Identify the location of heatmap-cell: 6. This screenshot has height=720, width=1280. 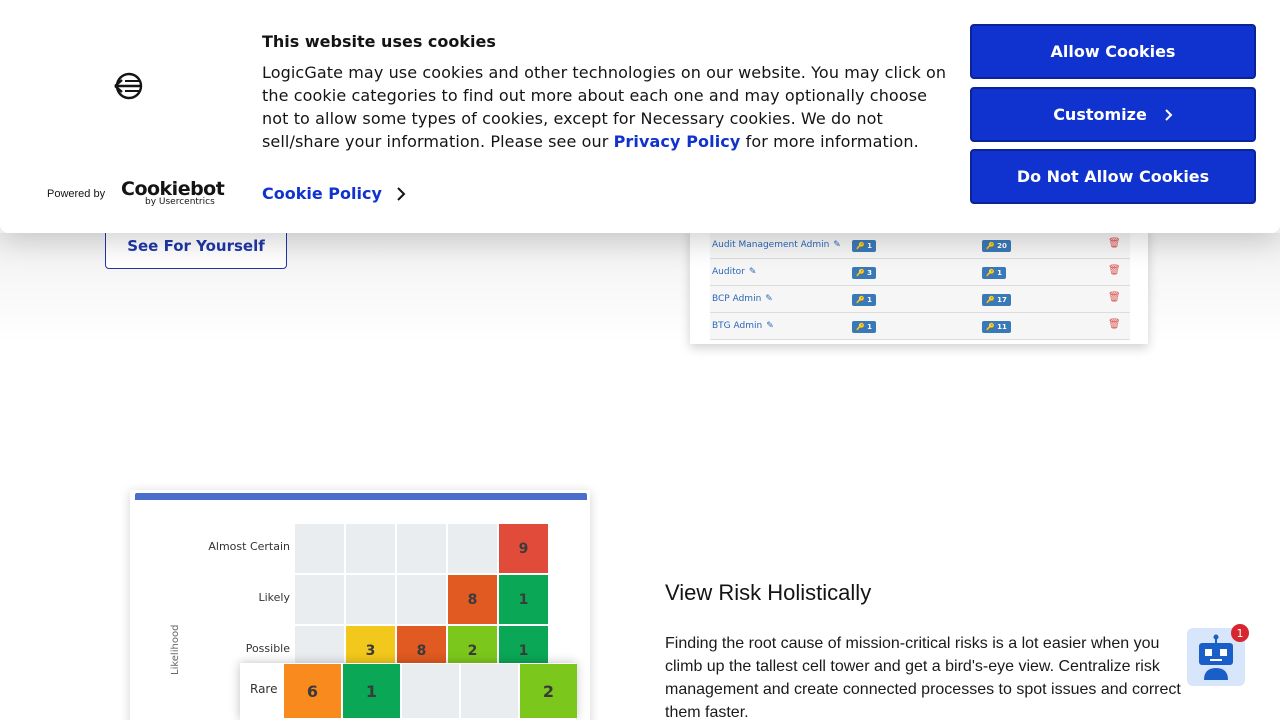
(312, 691).